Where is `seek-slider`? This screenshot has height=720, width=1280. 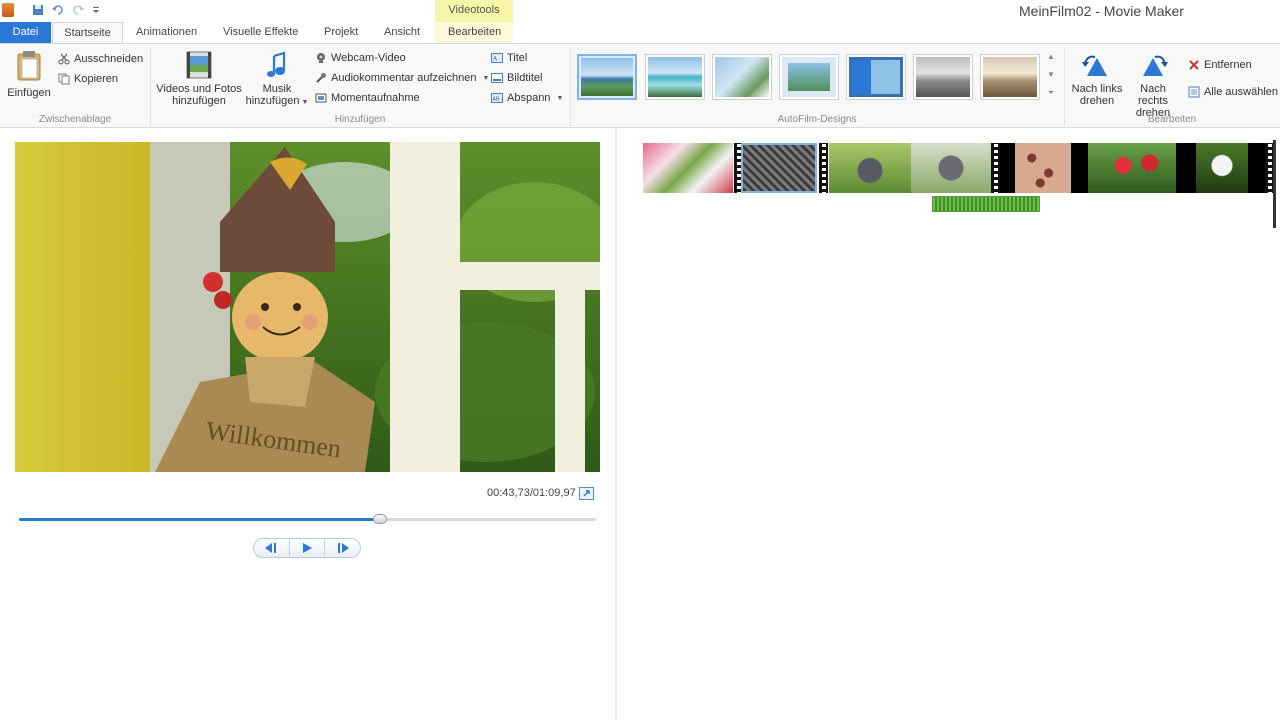 seek-slider is located at coordinates (307, 519).